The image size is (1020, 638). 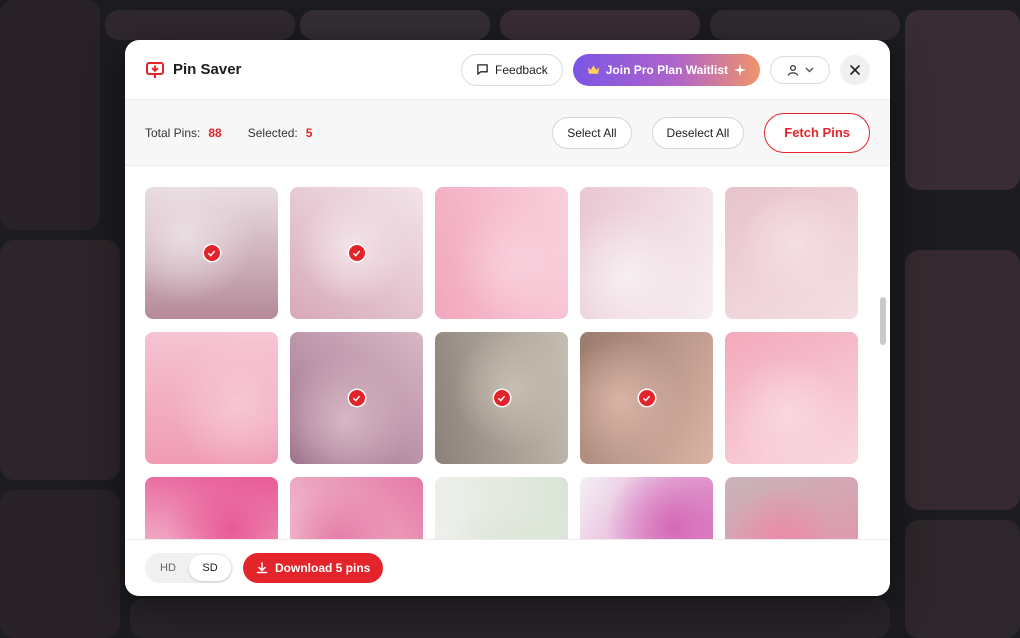 What do you see at coordinates (521, 69) in the screenshot?
I see `feedback-label: Feedback` at bounding box center [521, 69].